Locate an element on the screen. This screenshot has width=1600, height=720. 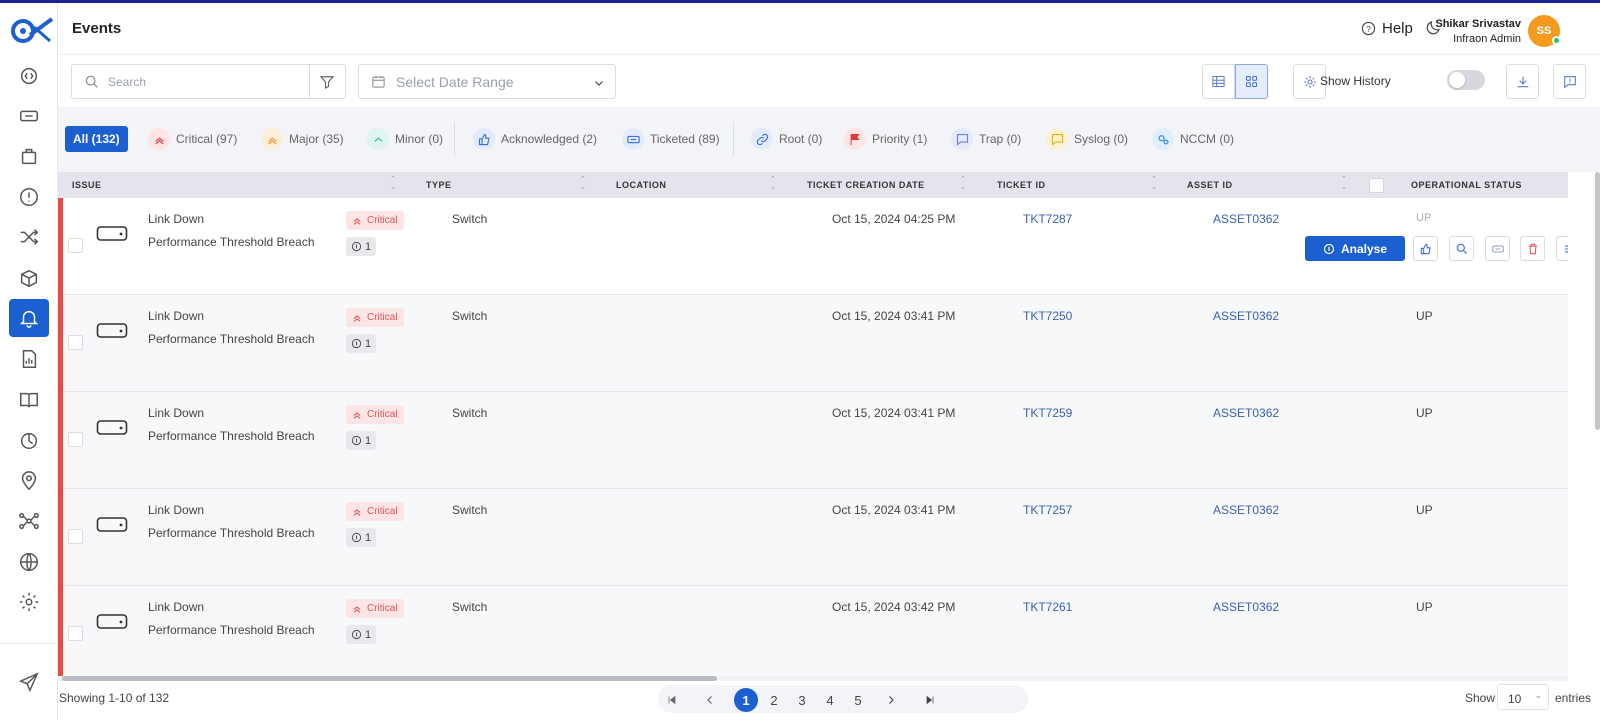
infraon-logo is located at coordinates (31, 31).